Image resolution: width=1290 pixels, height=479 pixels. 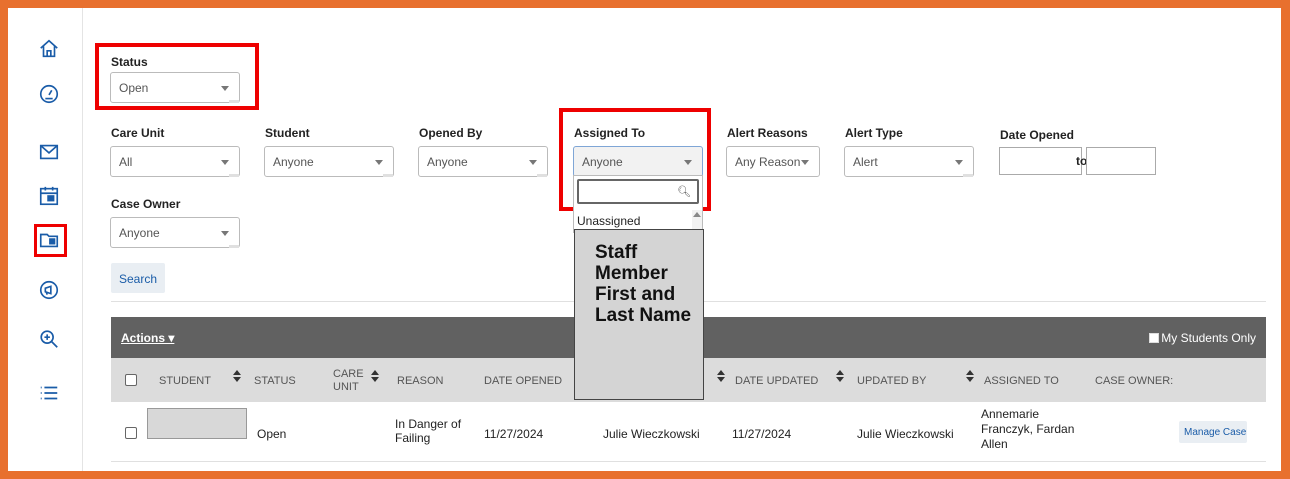 What do you see at coordinates (139, 233) in the screenshot?
I see `case-owner-select-value: Anyone` at bounding box center [139, 233].